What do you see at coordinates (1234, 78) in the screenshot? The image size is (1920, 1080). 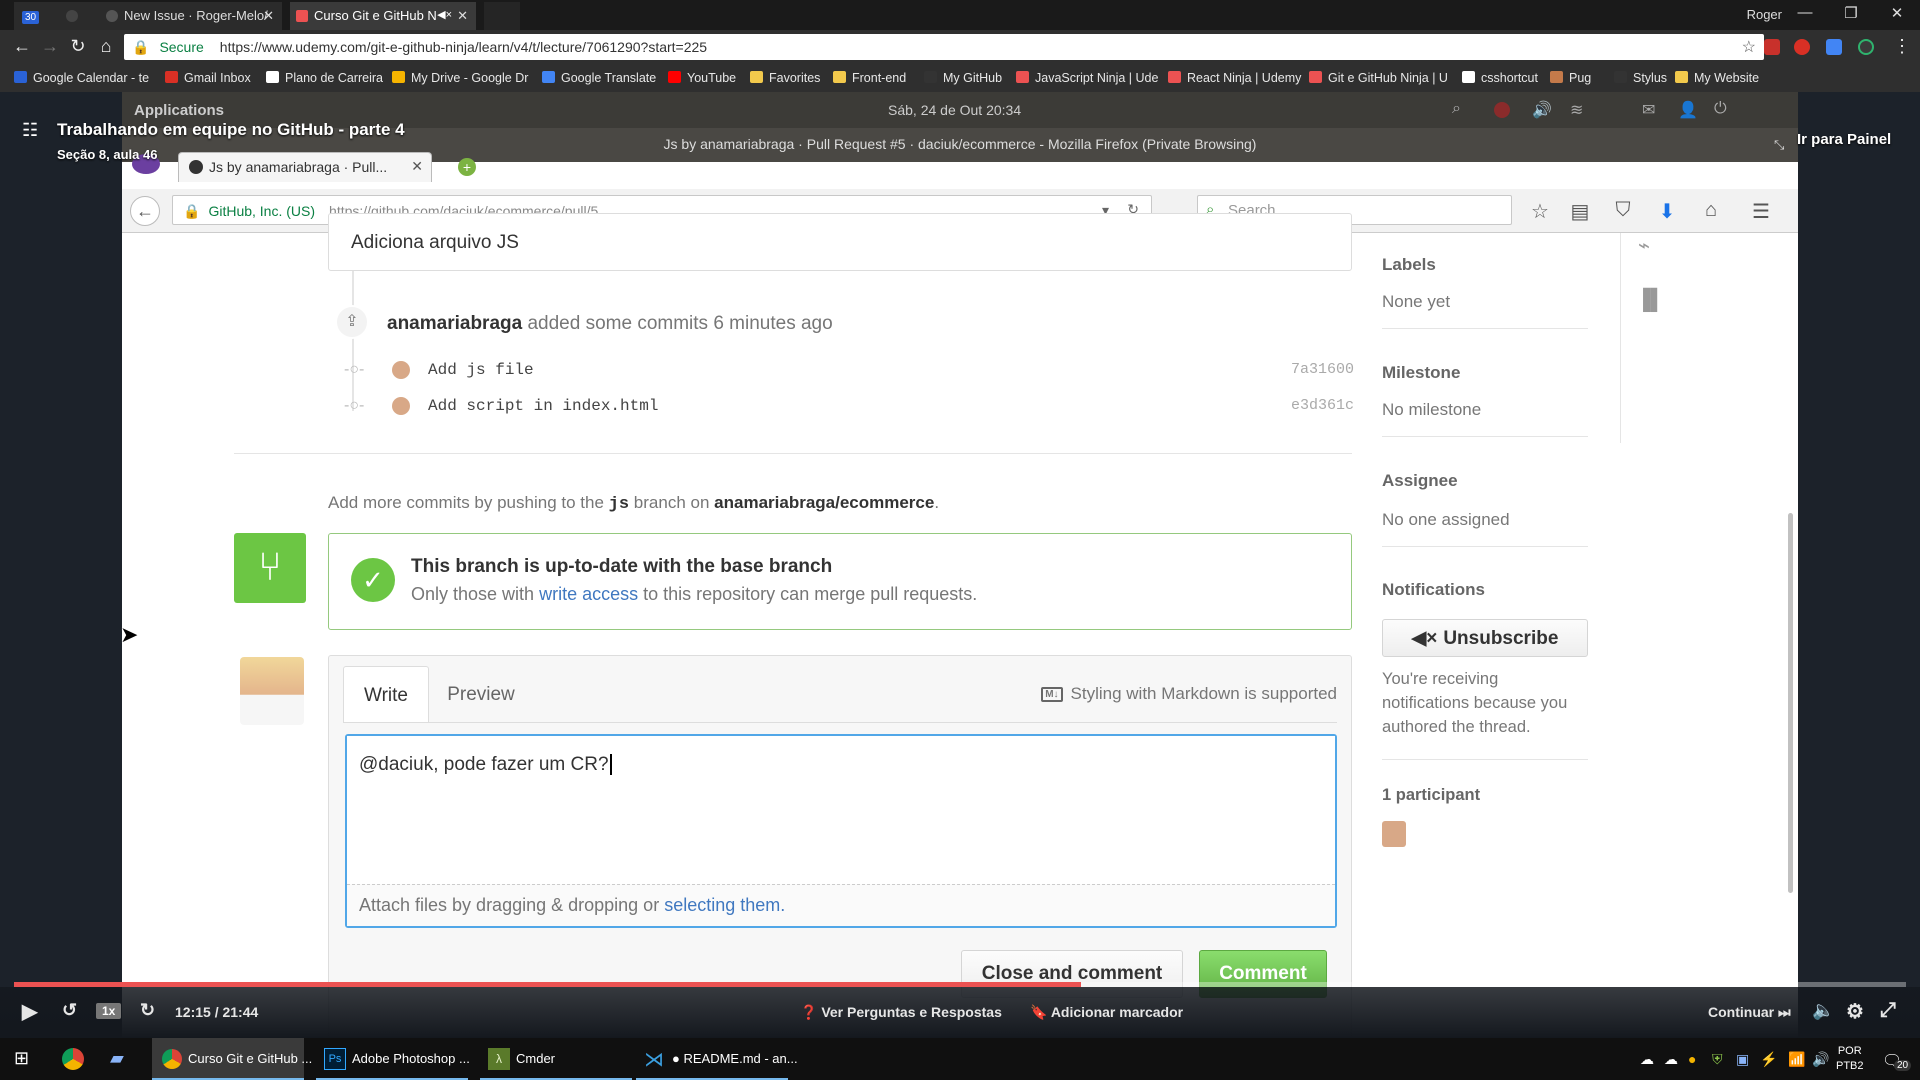 I see `bookmark-item: React Ninja | Udemy` at bounding box center [1234, 78].